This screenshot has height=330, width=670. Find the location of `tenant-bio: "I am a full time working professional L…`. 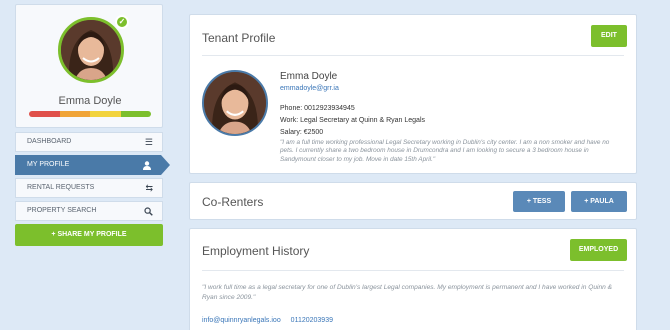

tenant-bio: "I am a full time working professional L… is located at coordinates (445, 151).